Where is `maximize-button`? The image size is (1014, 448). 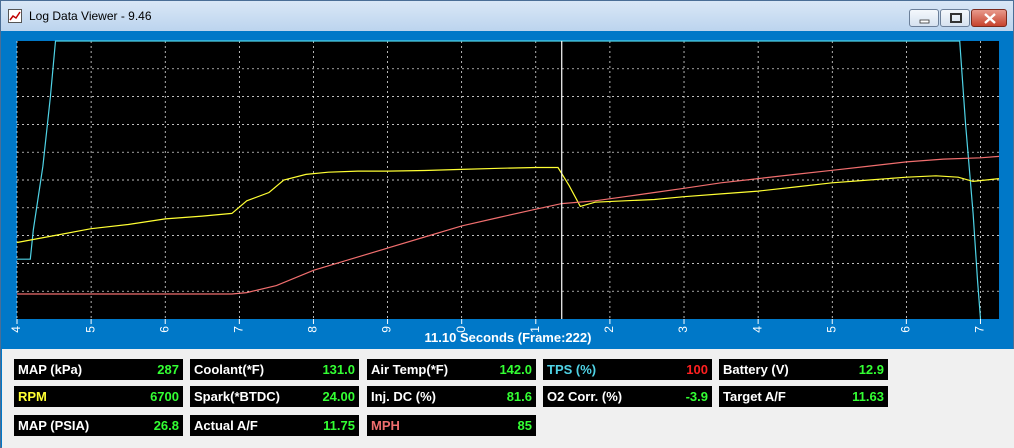
maximize-button is located at coordinates (955, 18).